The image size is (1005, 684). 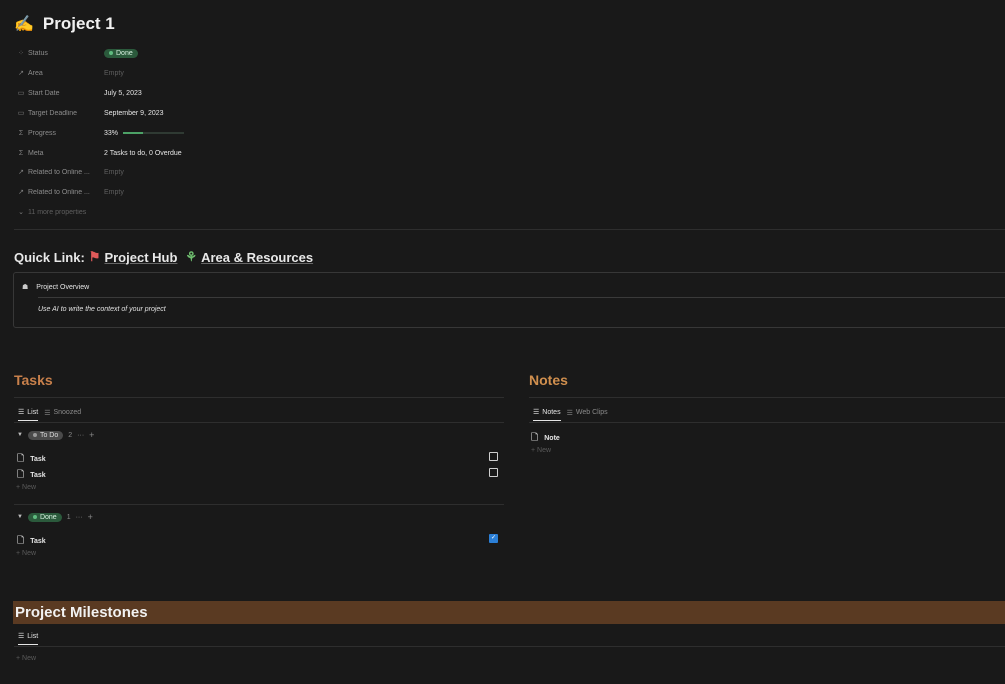 What do you see at coordinates (167, 172) in the screenshot?
I see `property-related-1: ↗ Related to Online ... Empty` at bounding box center [167, 172].